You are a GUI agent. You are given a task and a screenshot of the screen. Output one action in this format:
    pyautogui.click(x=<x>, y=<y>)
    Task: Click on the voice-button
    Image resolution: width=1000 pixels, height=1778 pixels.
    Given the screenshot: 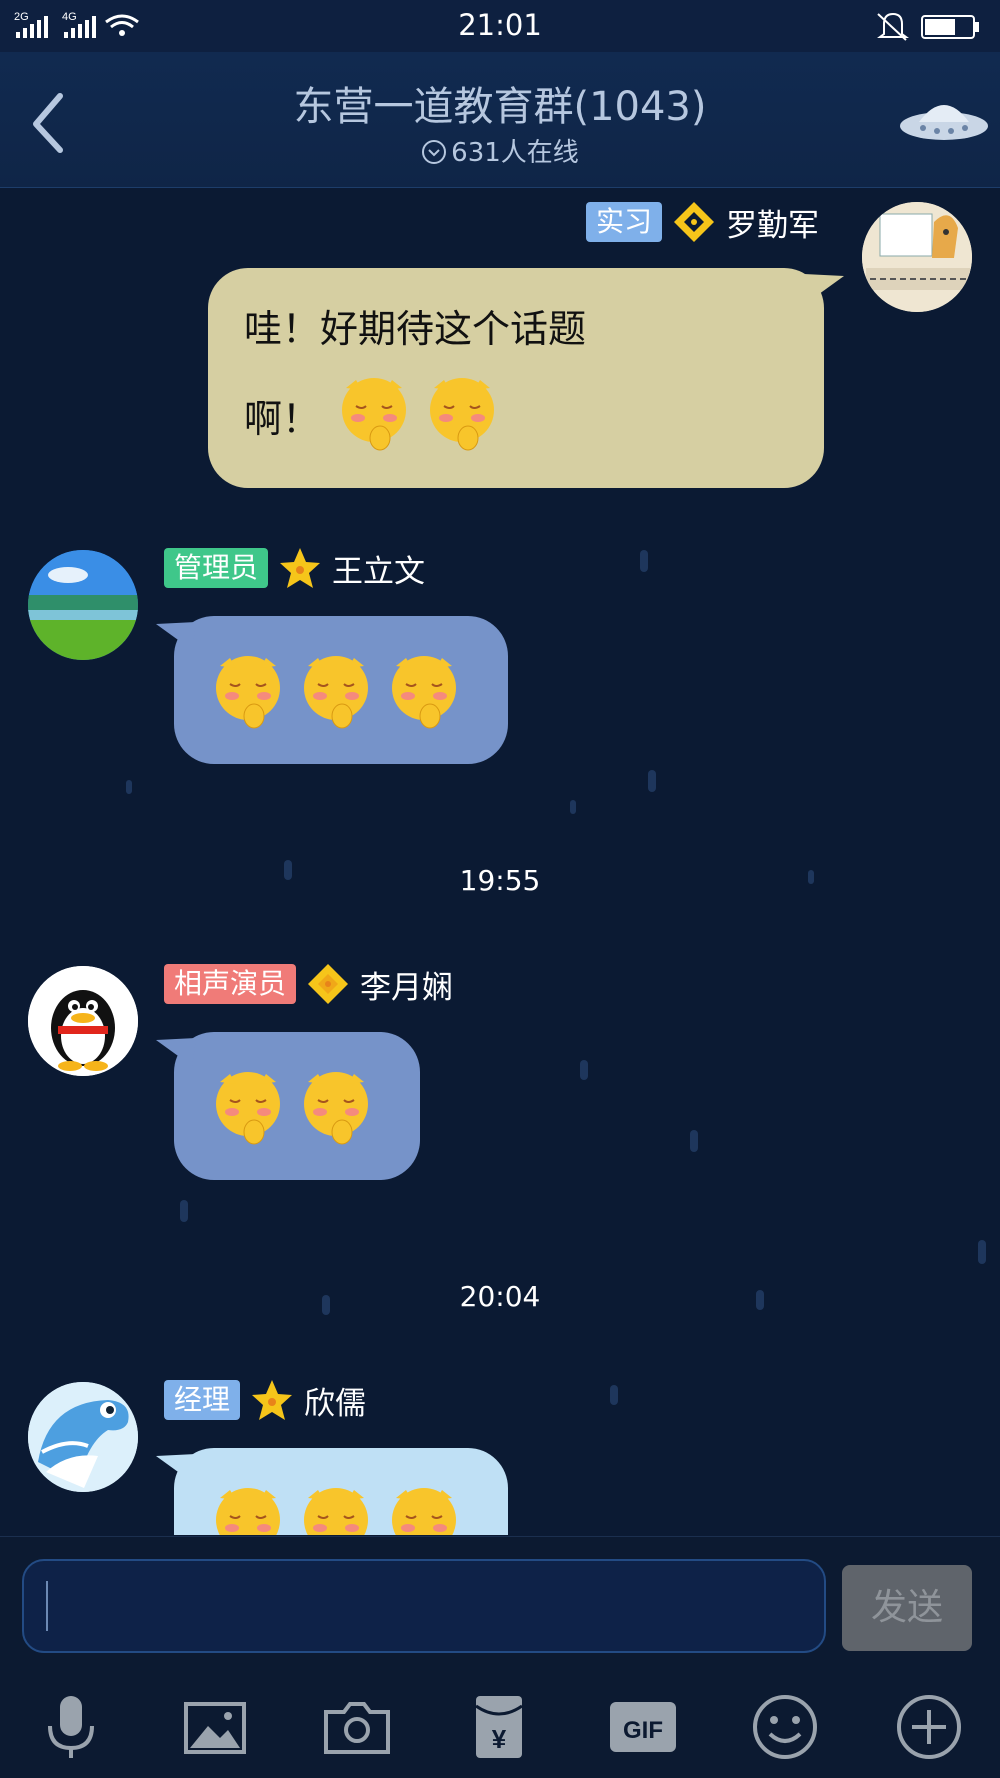 What is the action you would take?
    pyautogui.click(x=71, y=1727)
    